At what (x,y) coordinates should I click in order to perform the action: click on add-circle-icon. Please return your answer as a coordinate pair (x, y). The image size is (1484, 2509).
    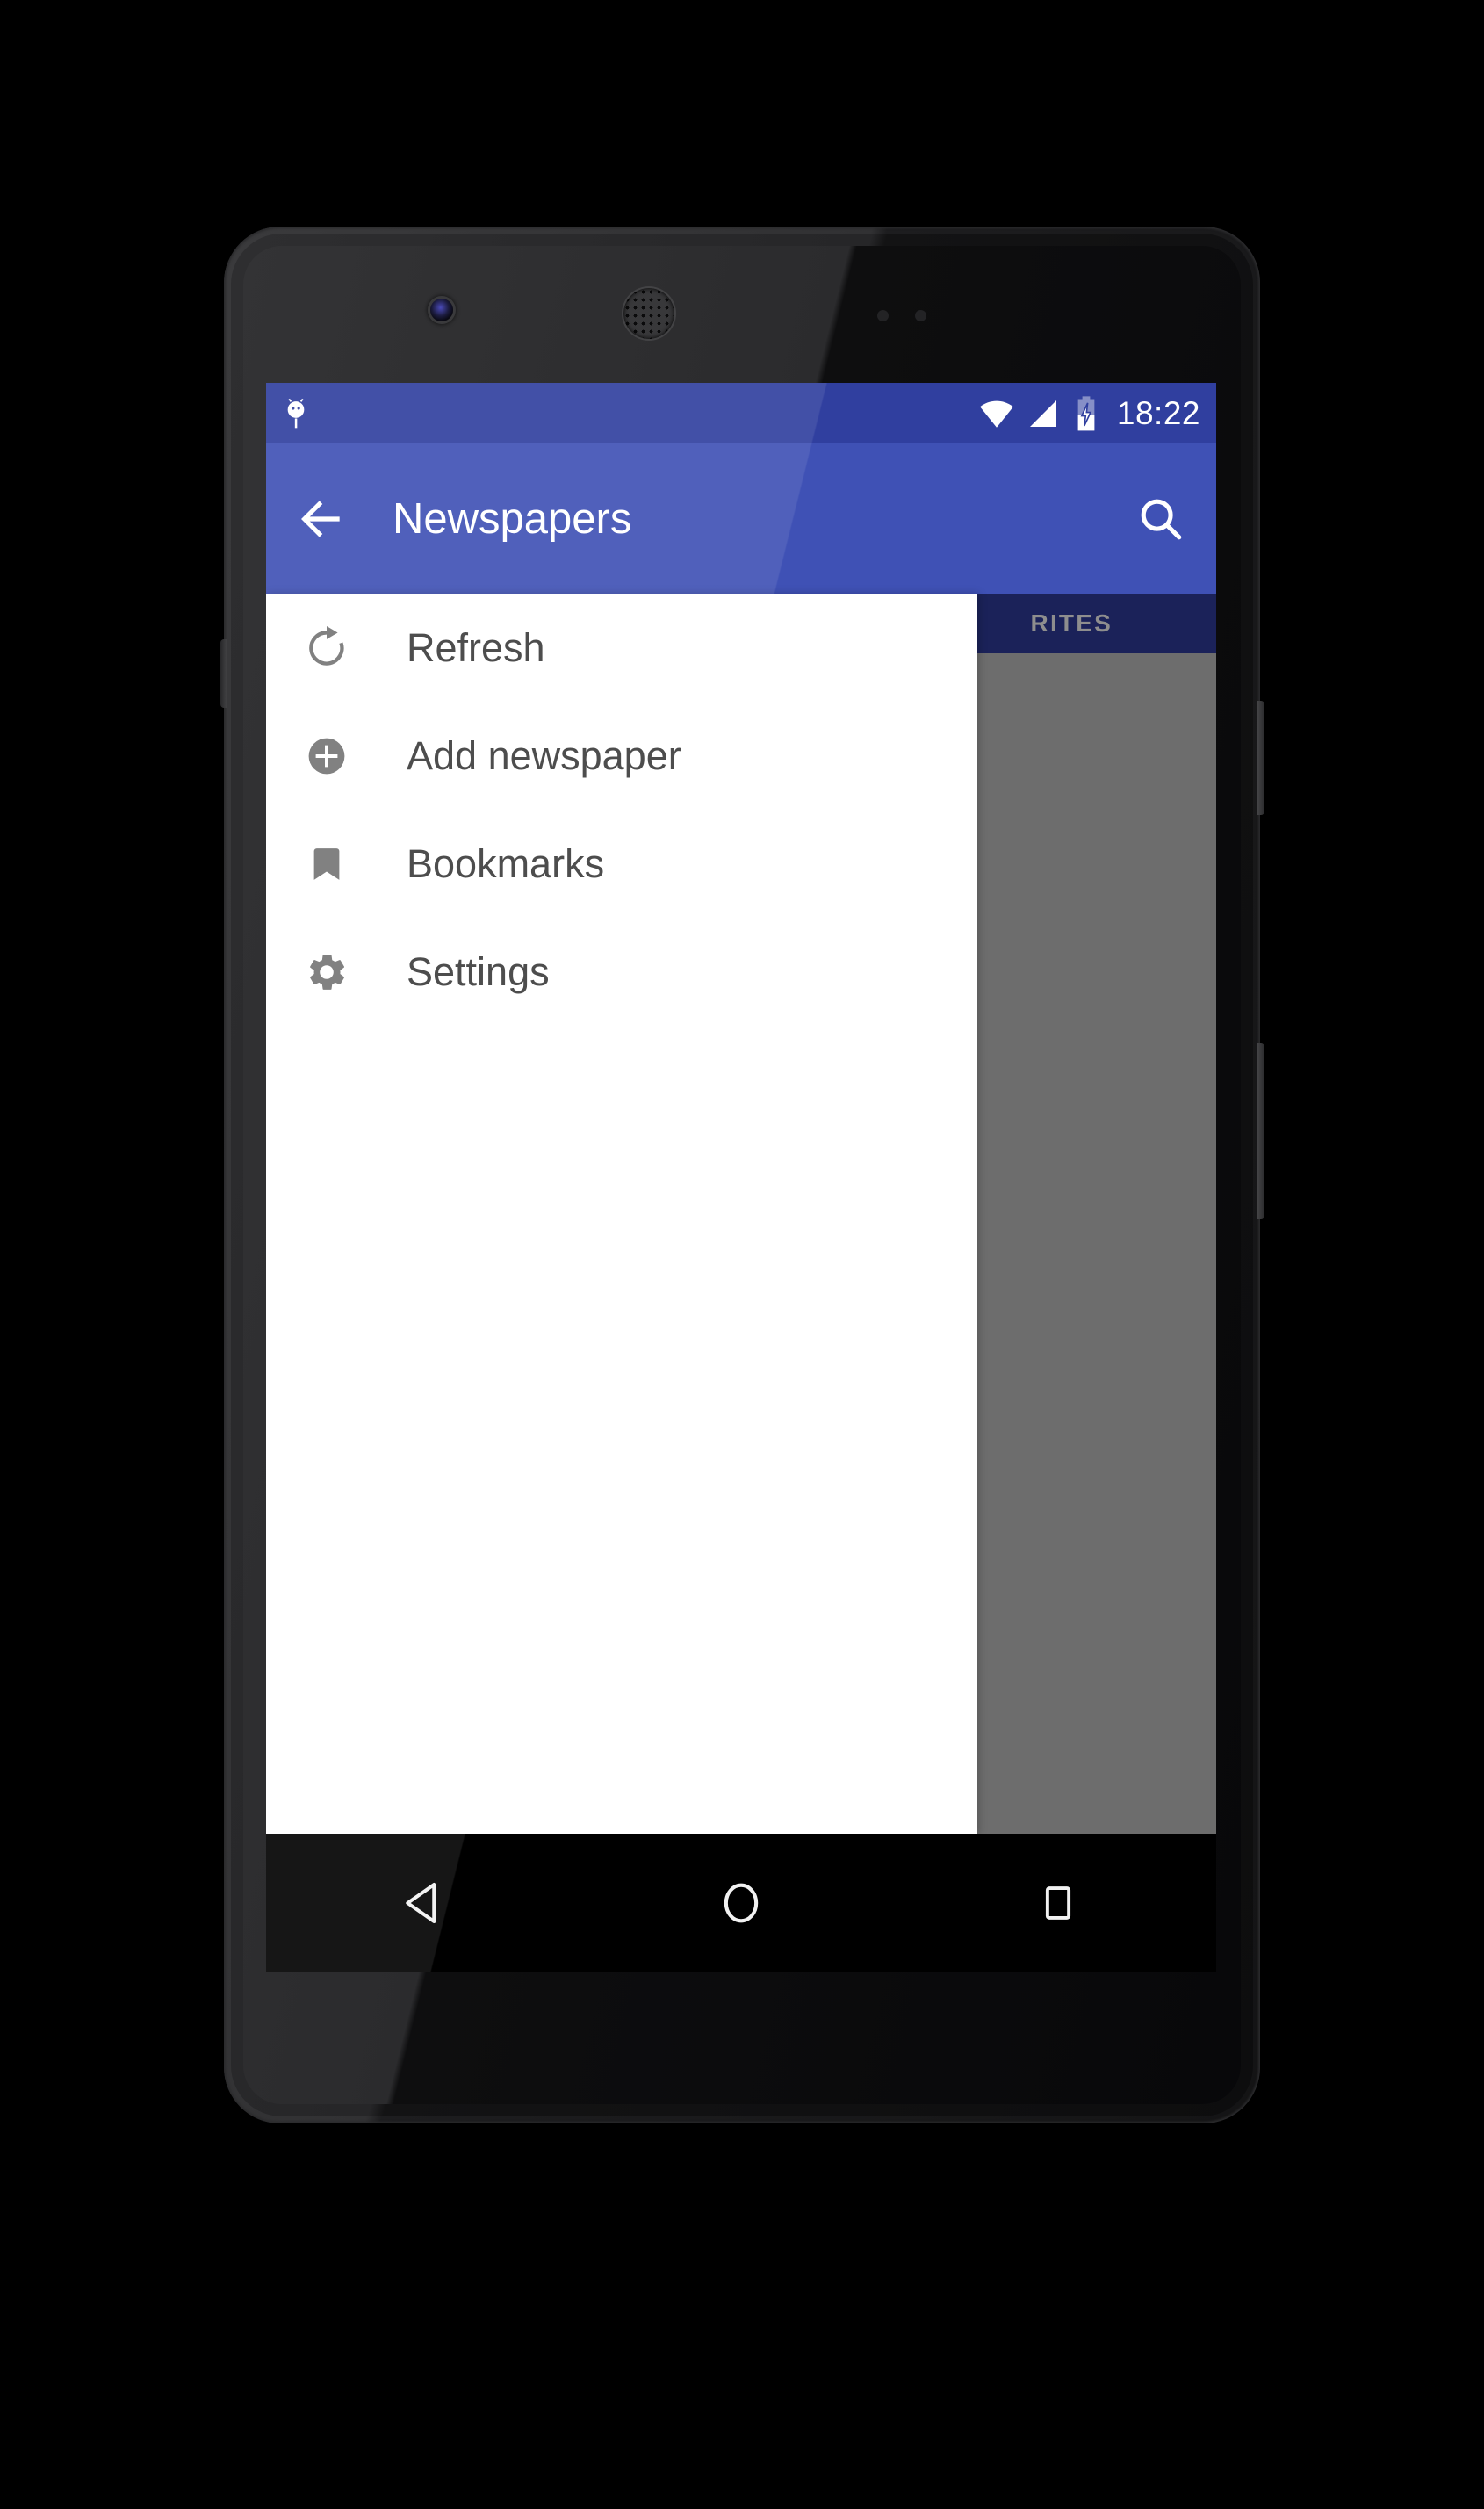
    Looking at the image, I should click on (326, 756).